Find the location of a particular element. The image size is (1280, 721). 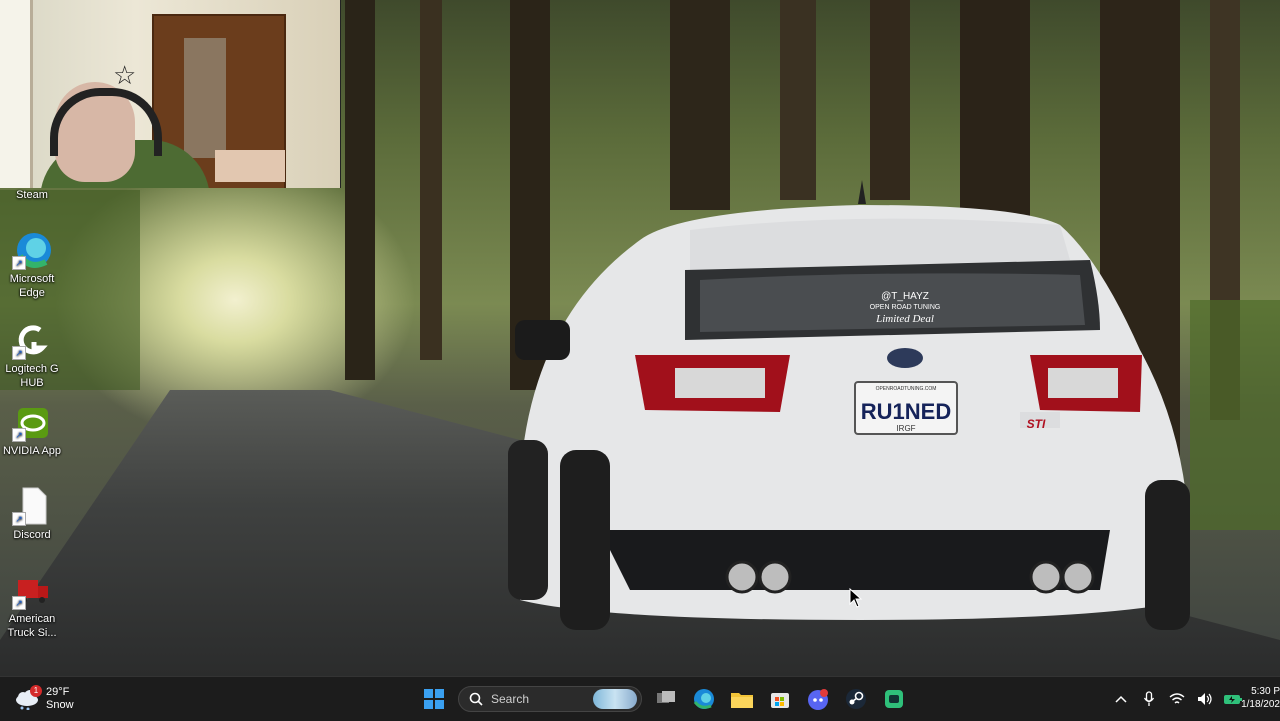

edge-icon is located at coordinates (703, 699).